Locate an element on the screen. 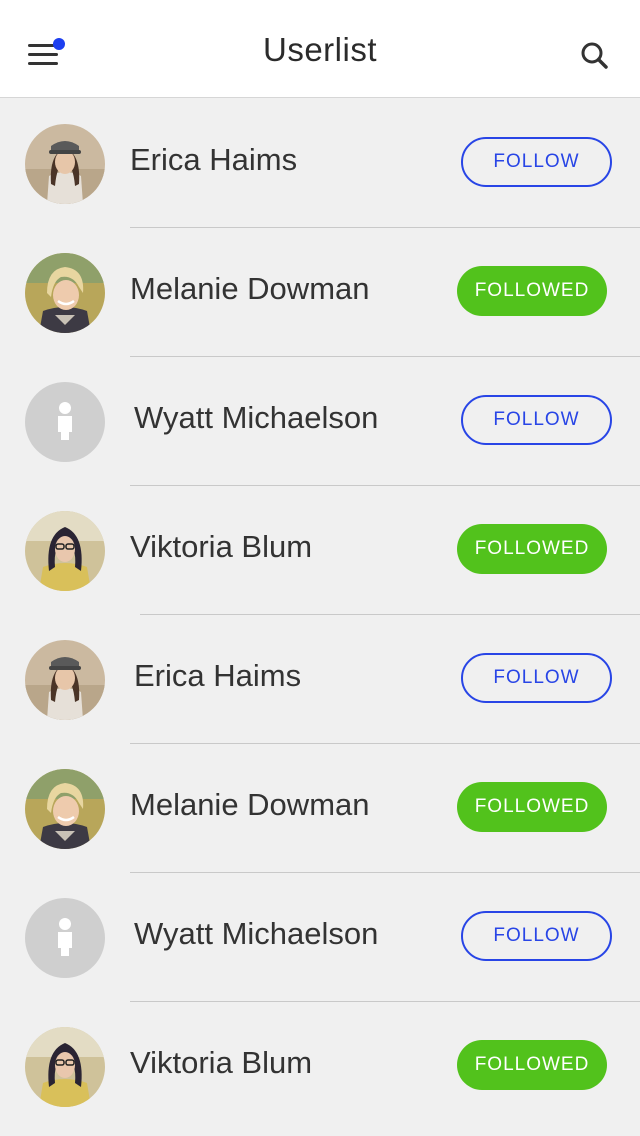  search-button is located at coordinates (595, 57).